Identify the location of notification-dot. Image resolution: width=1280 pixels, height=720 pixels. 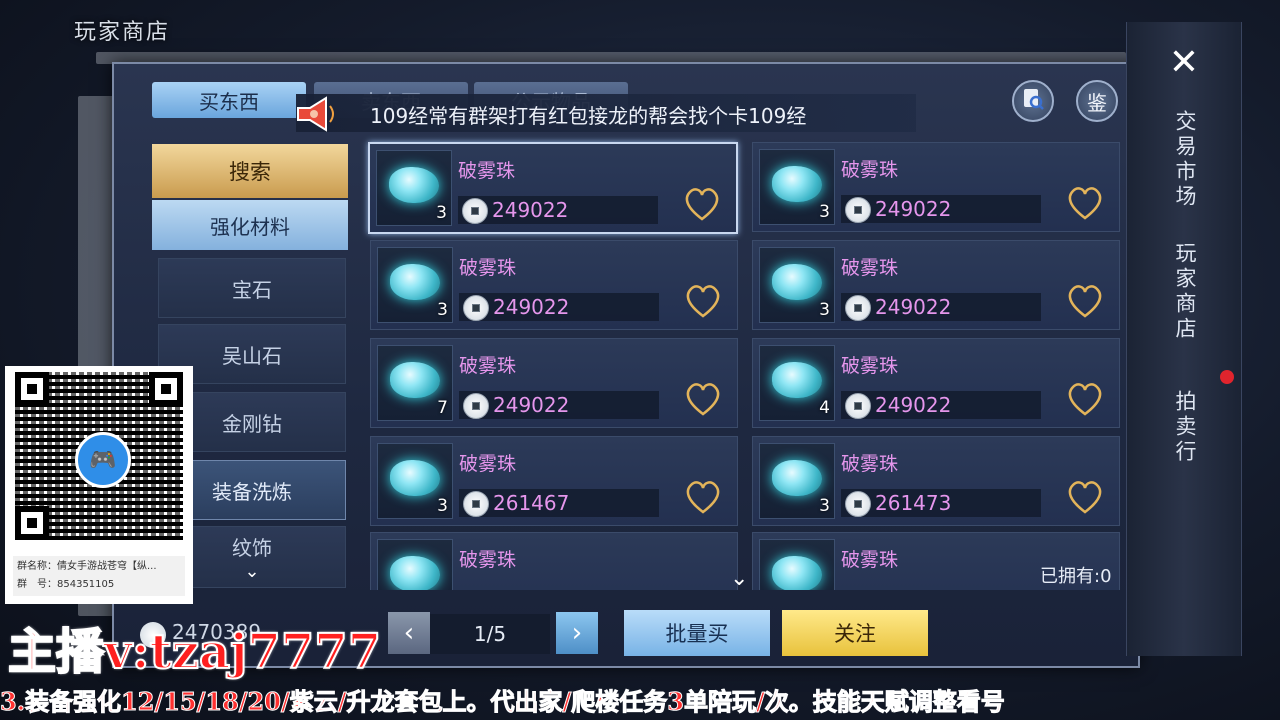
(1227, 377).